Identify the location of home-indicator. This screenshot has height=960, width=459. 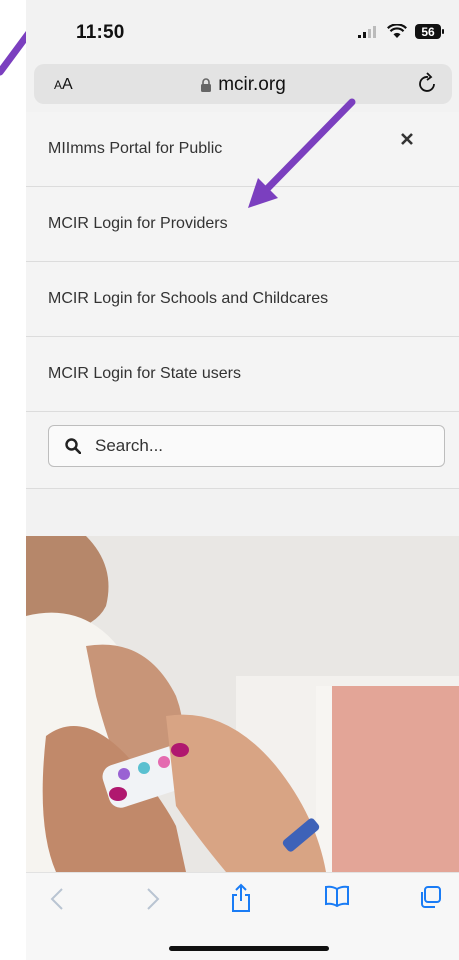
(249, 948).